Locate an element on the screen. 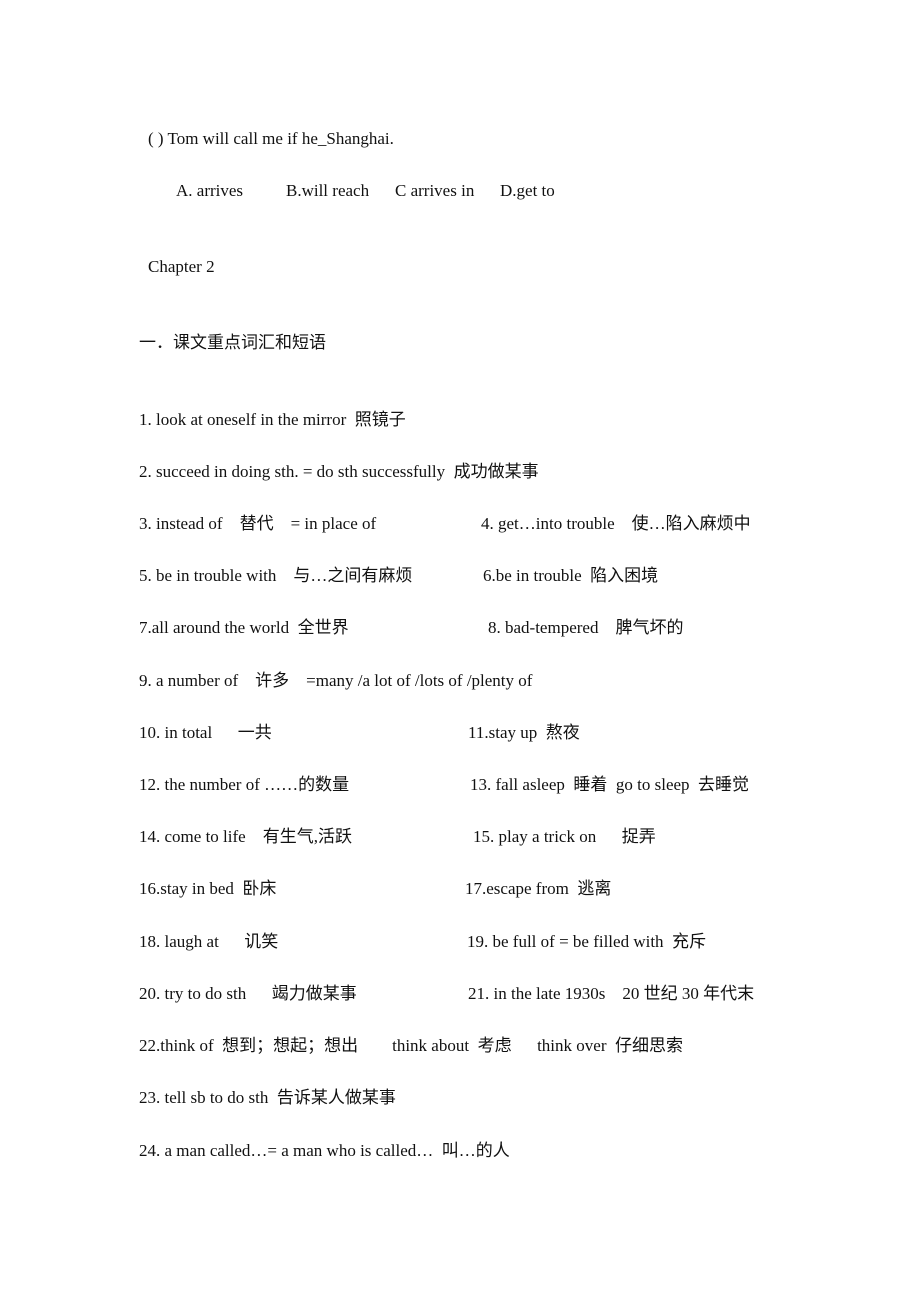  list-item: 23. tell sb to do sth 告诉某人做某事 is located at coordinates (267, 1097).